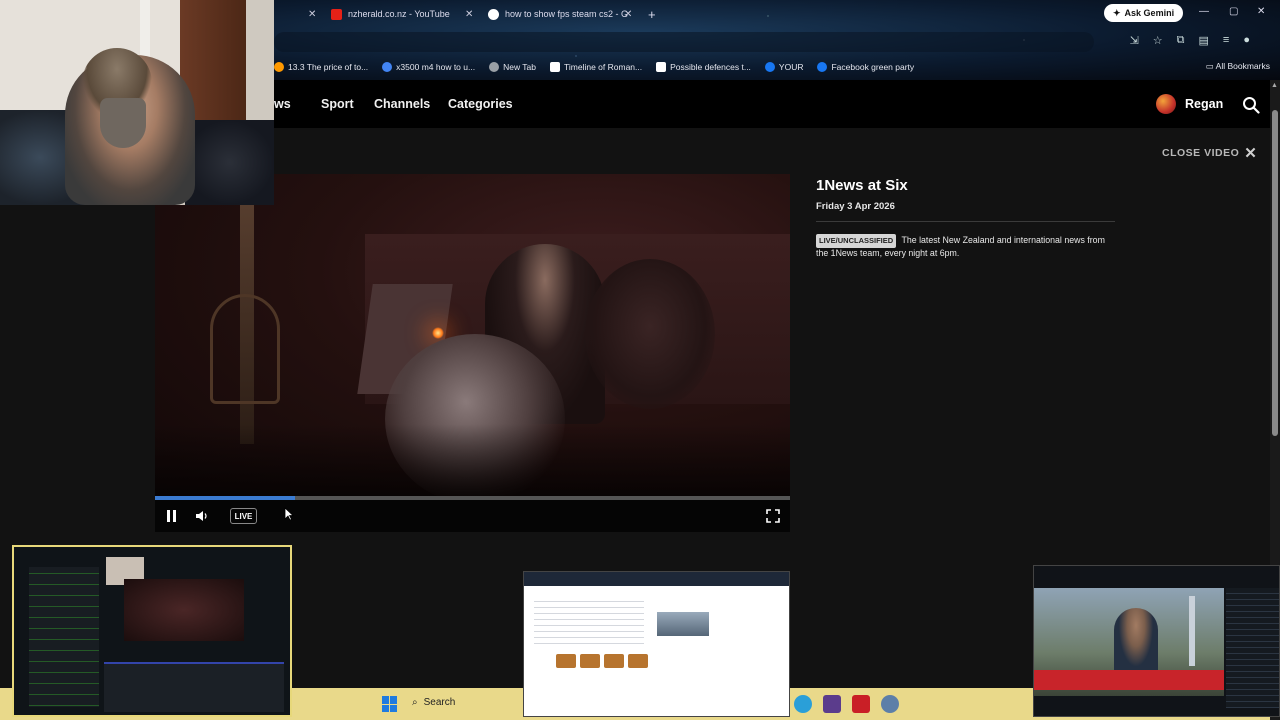 The height and width of the screenshot is (720, 1280). I want to click on bookmark-item: Facebook green party, so click(865, 67).